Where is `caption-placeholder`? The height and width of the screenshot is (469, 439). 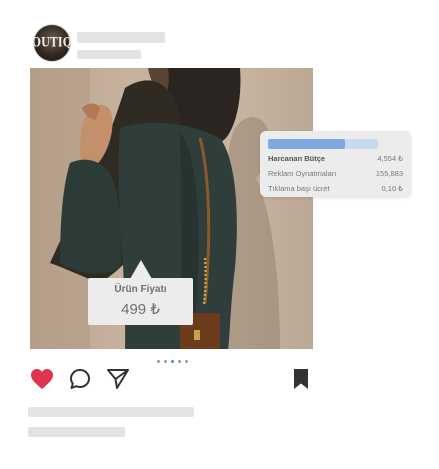 caption-placeholder is located at coordinates (76, 432).